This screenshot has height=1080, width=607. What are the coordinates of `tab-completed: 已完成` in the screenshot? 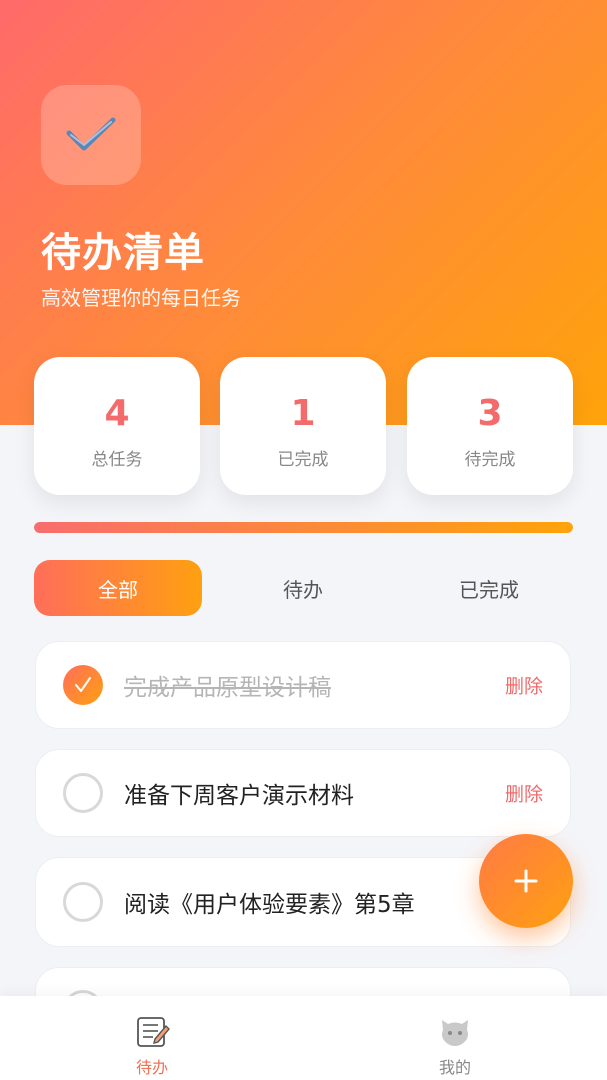 It's located at (489, 588).